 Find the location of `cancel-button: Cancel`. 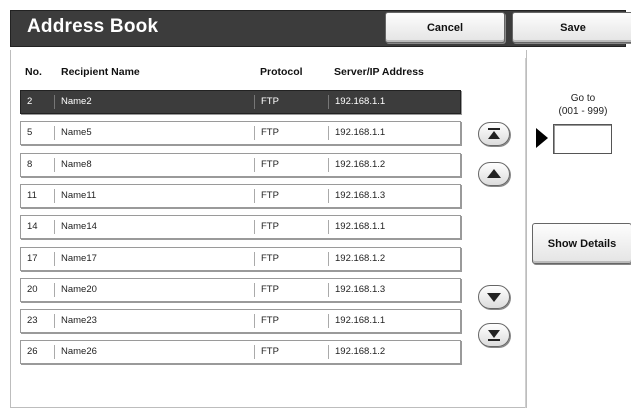

cancel-button: Cancel is located at coordinates (445, 27).